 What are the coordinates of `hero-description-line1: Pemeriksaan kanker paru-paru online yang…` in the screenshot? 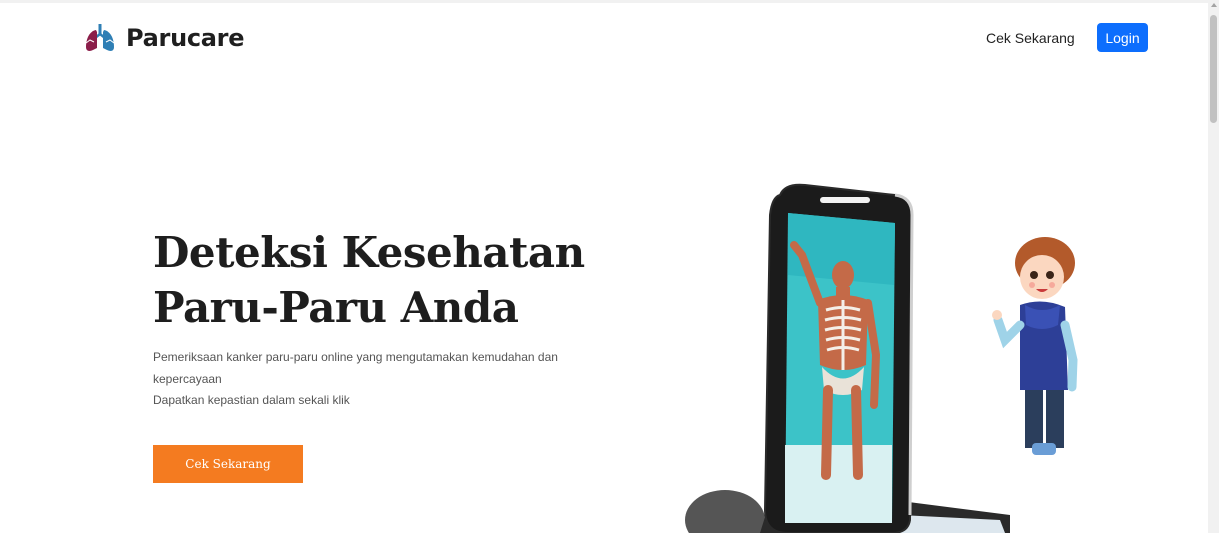 It's located at (355, 368).